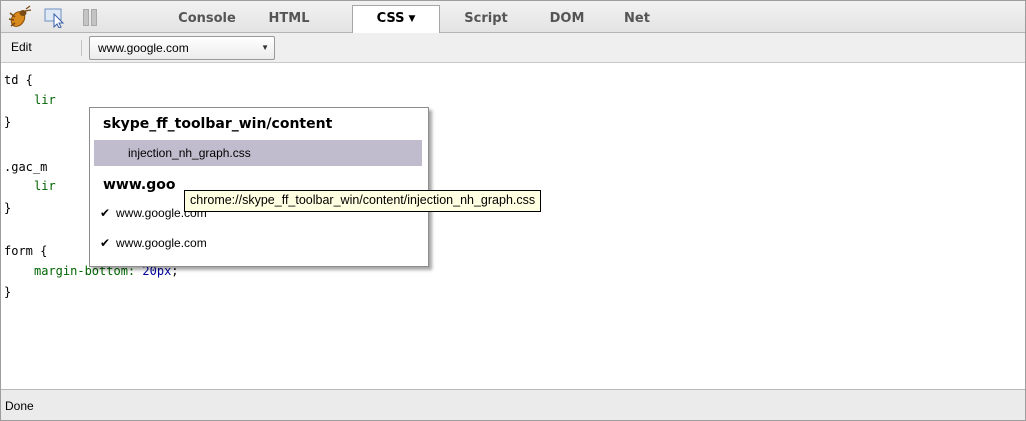 Image resolution: width=1026 pixels, height=421 pixels. I want to click on css-rule-selector: form {, so click(25, 251).